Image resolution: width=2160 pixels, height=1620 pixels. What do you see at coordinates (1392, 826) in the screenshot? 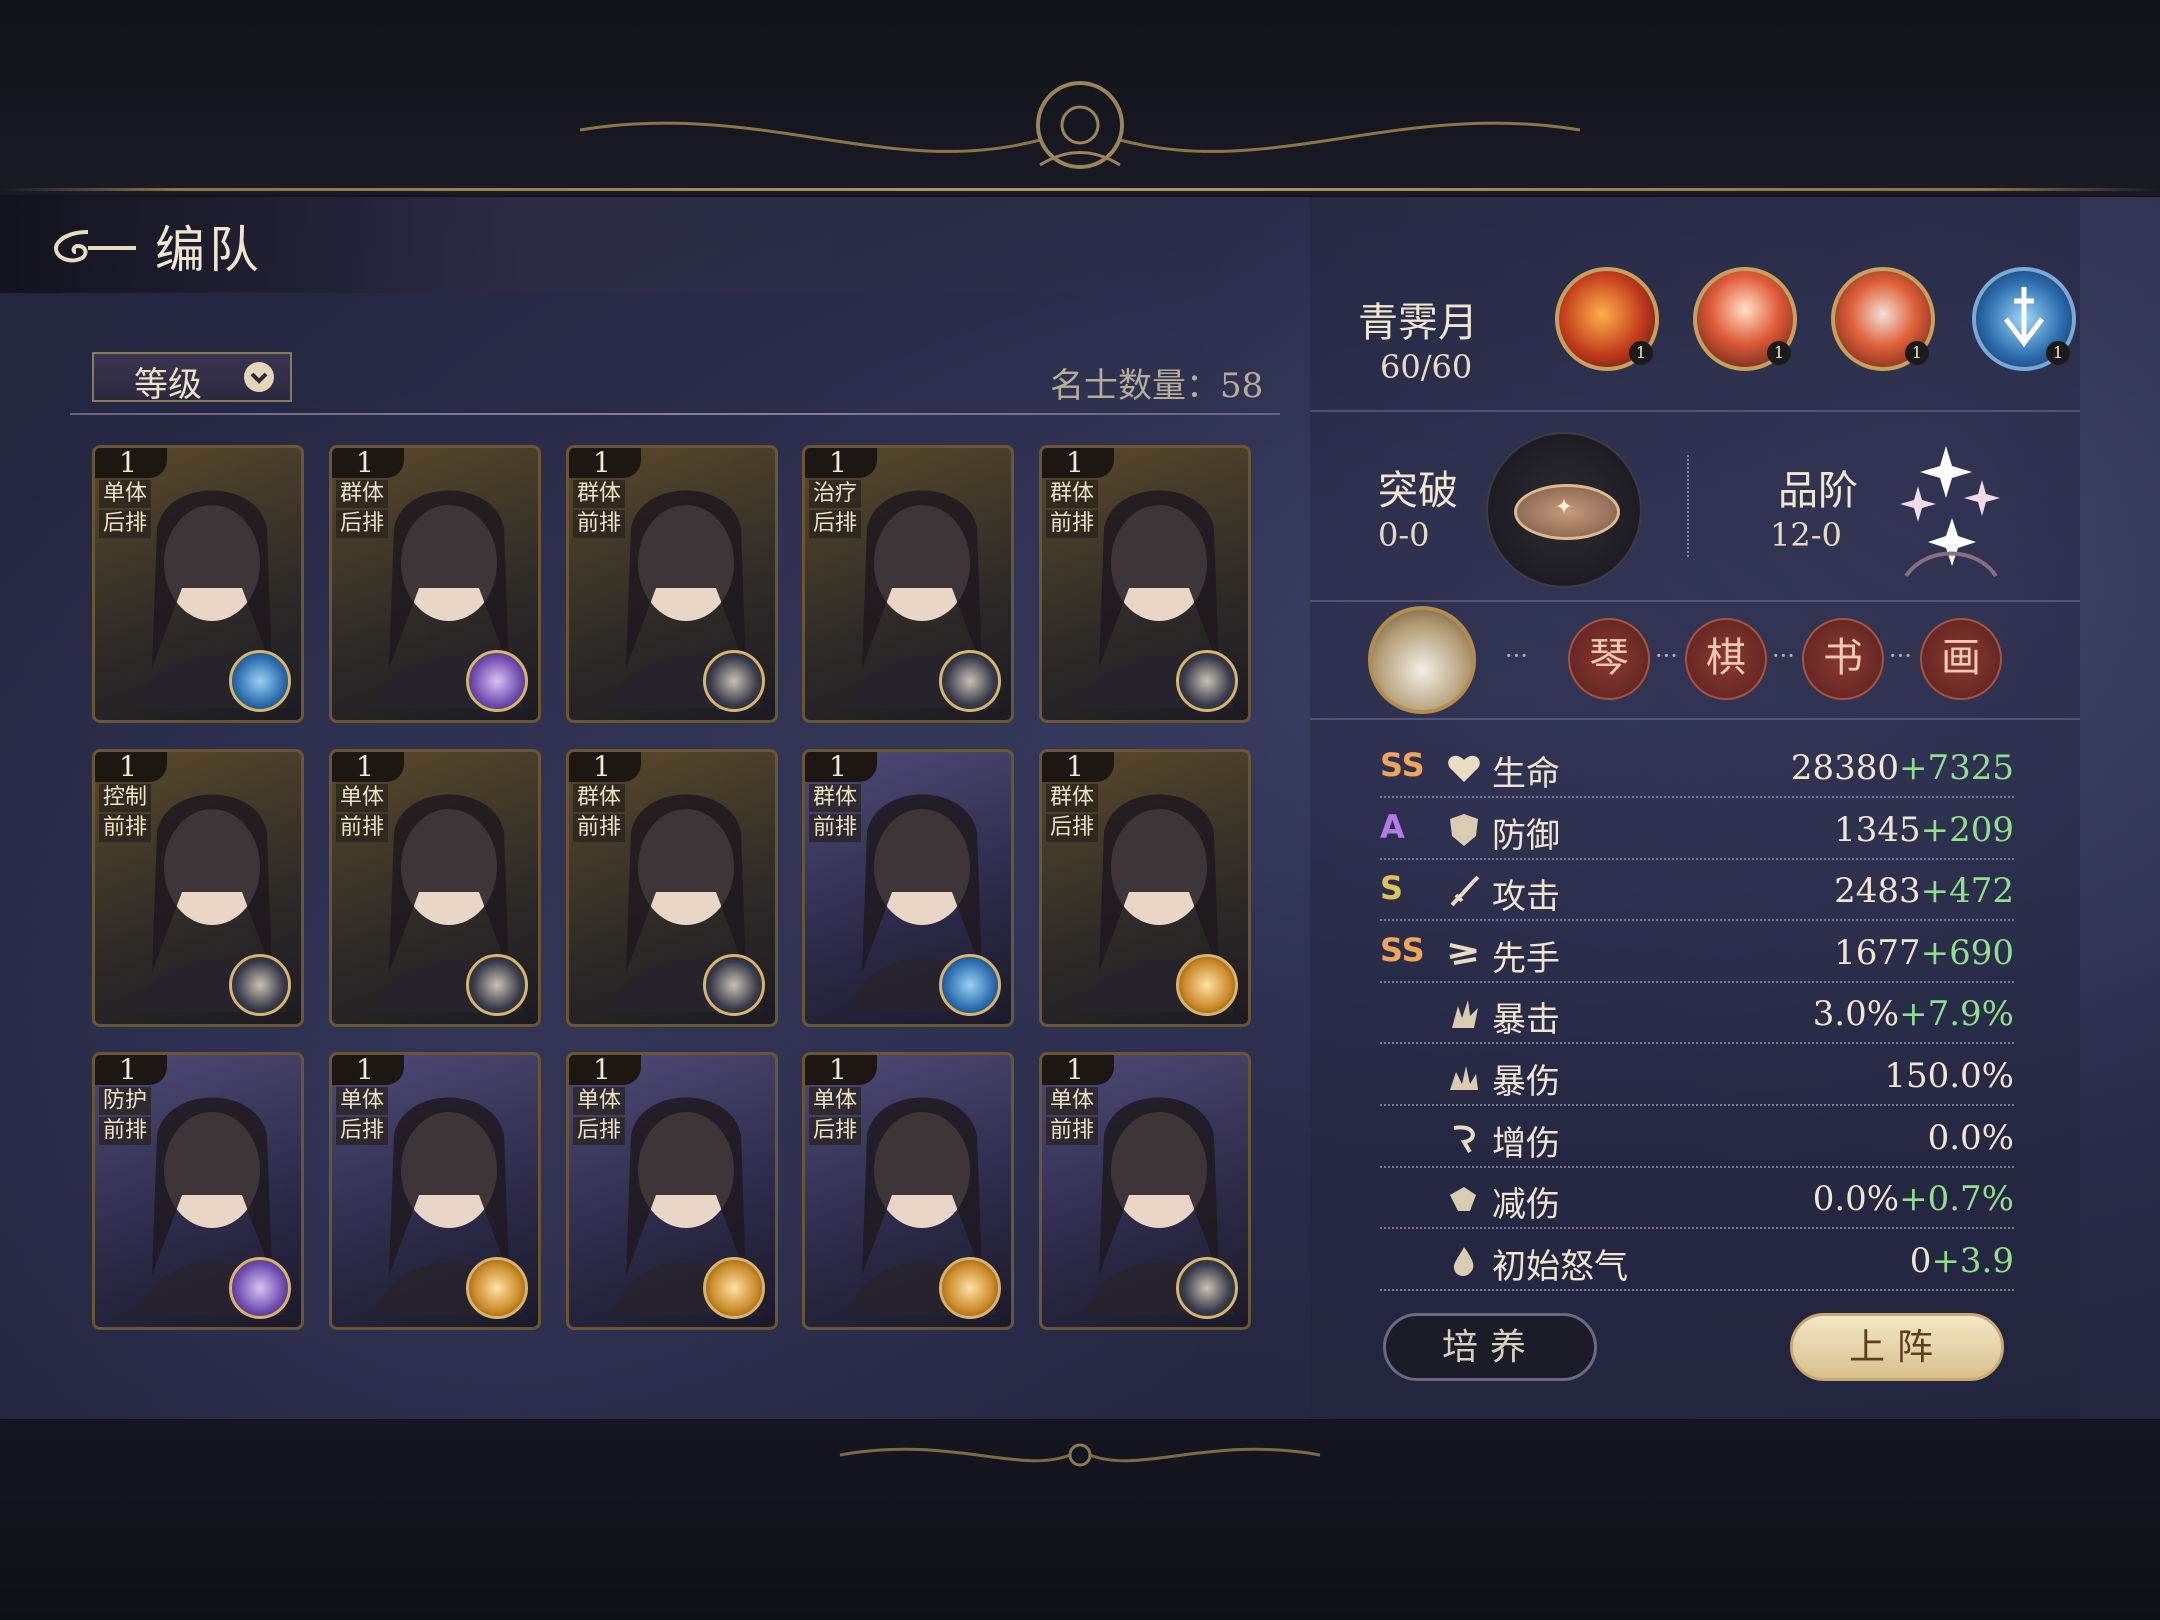
I see `stat-grade: A` at bounding box center [1392, 826].